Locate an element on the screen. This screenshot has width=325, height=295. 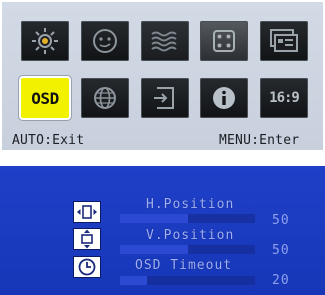
color-dice-icon is located at coordinates (224, 41).